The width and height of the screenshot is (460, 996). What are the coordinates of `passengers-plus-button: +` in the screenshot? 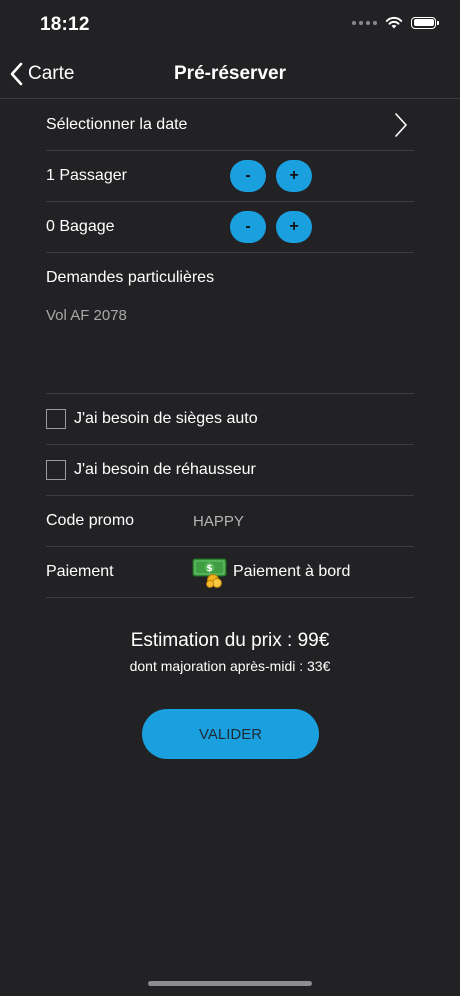 It's located at (294, 176).